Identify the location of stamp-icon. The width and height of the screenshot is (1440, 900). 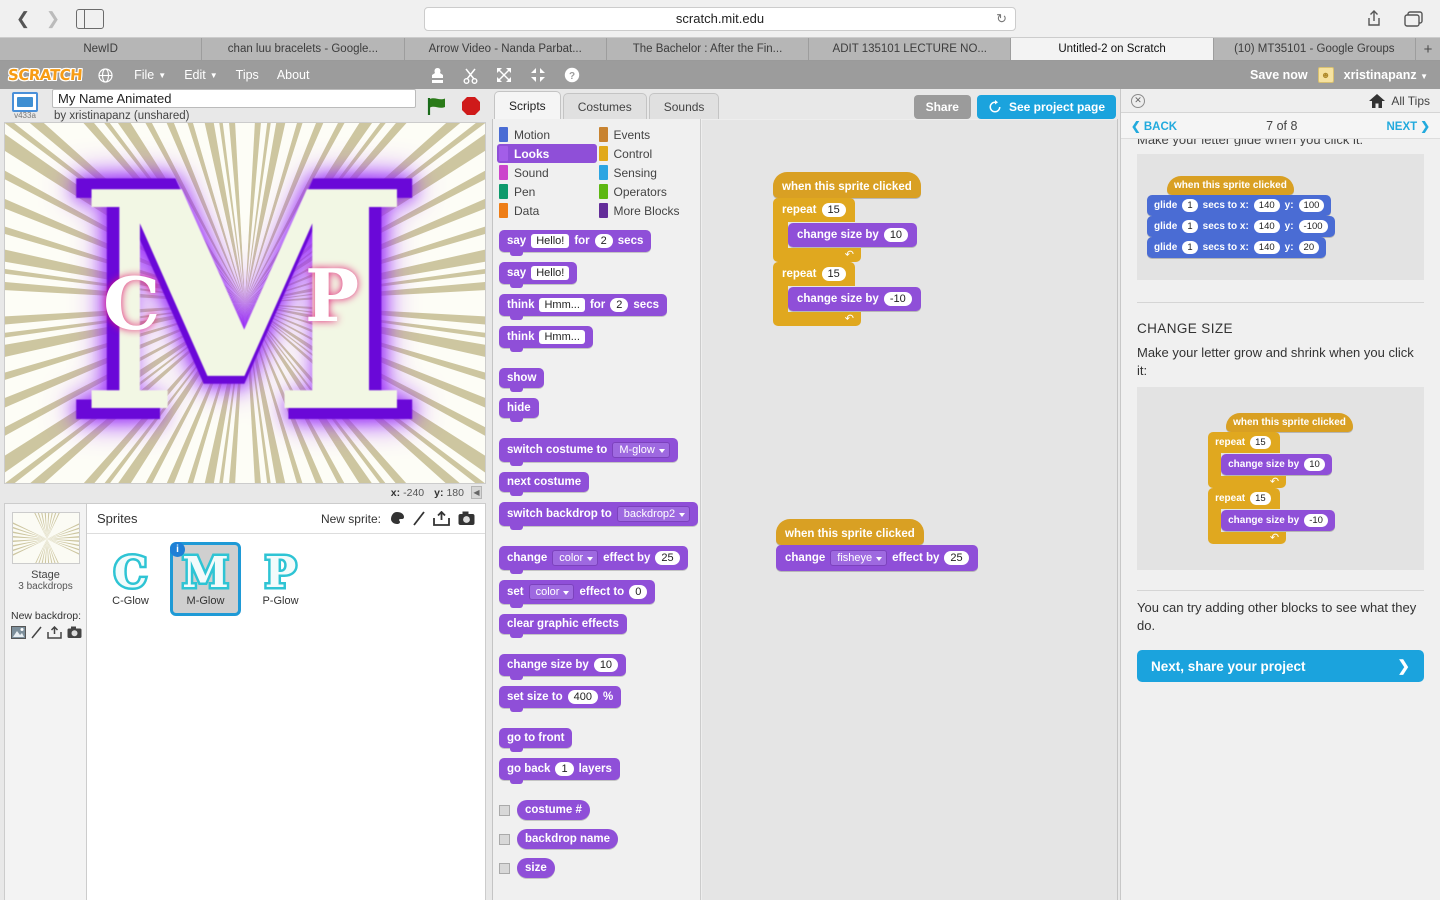
(437, 75).